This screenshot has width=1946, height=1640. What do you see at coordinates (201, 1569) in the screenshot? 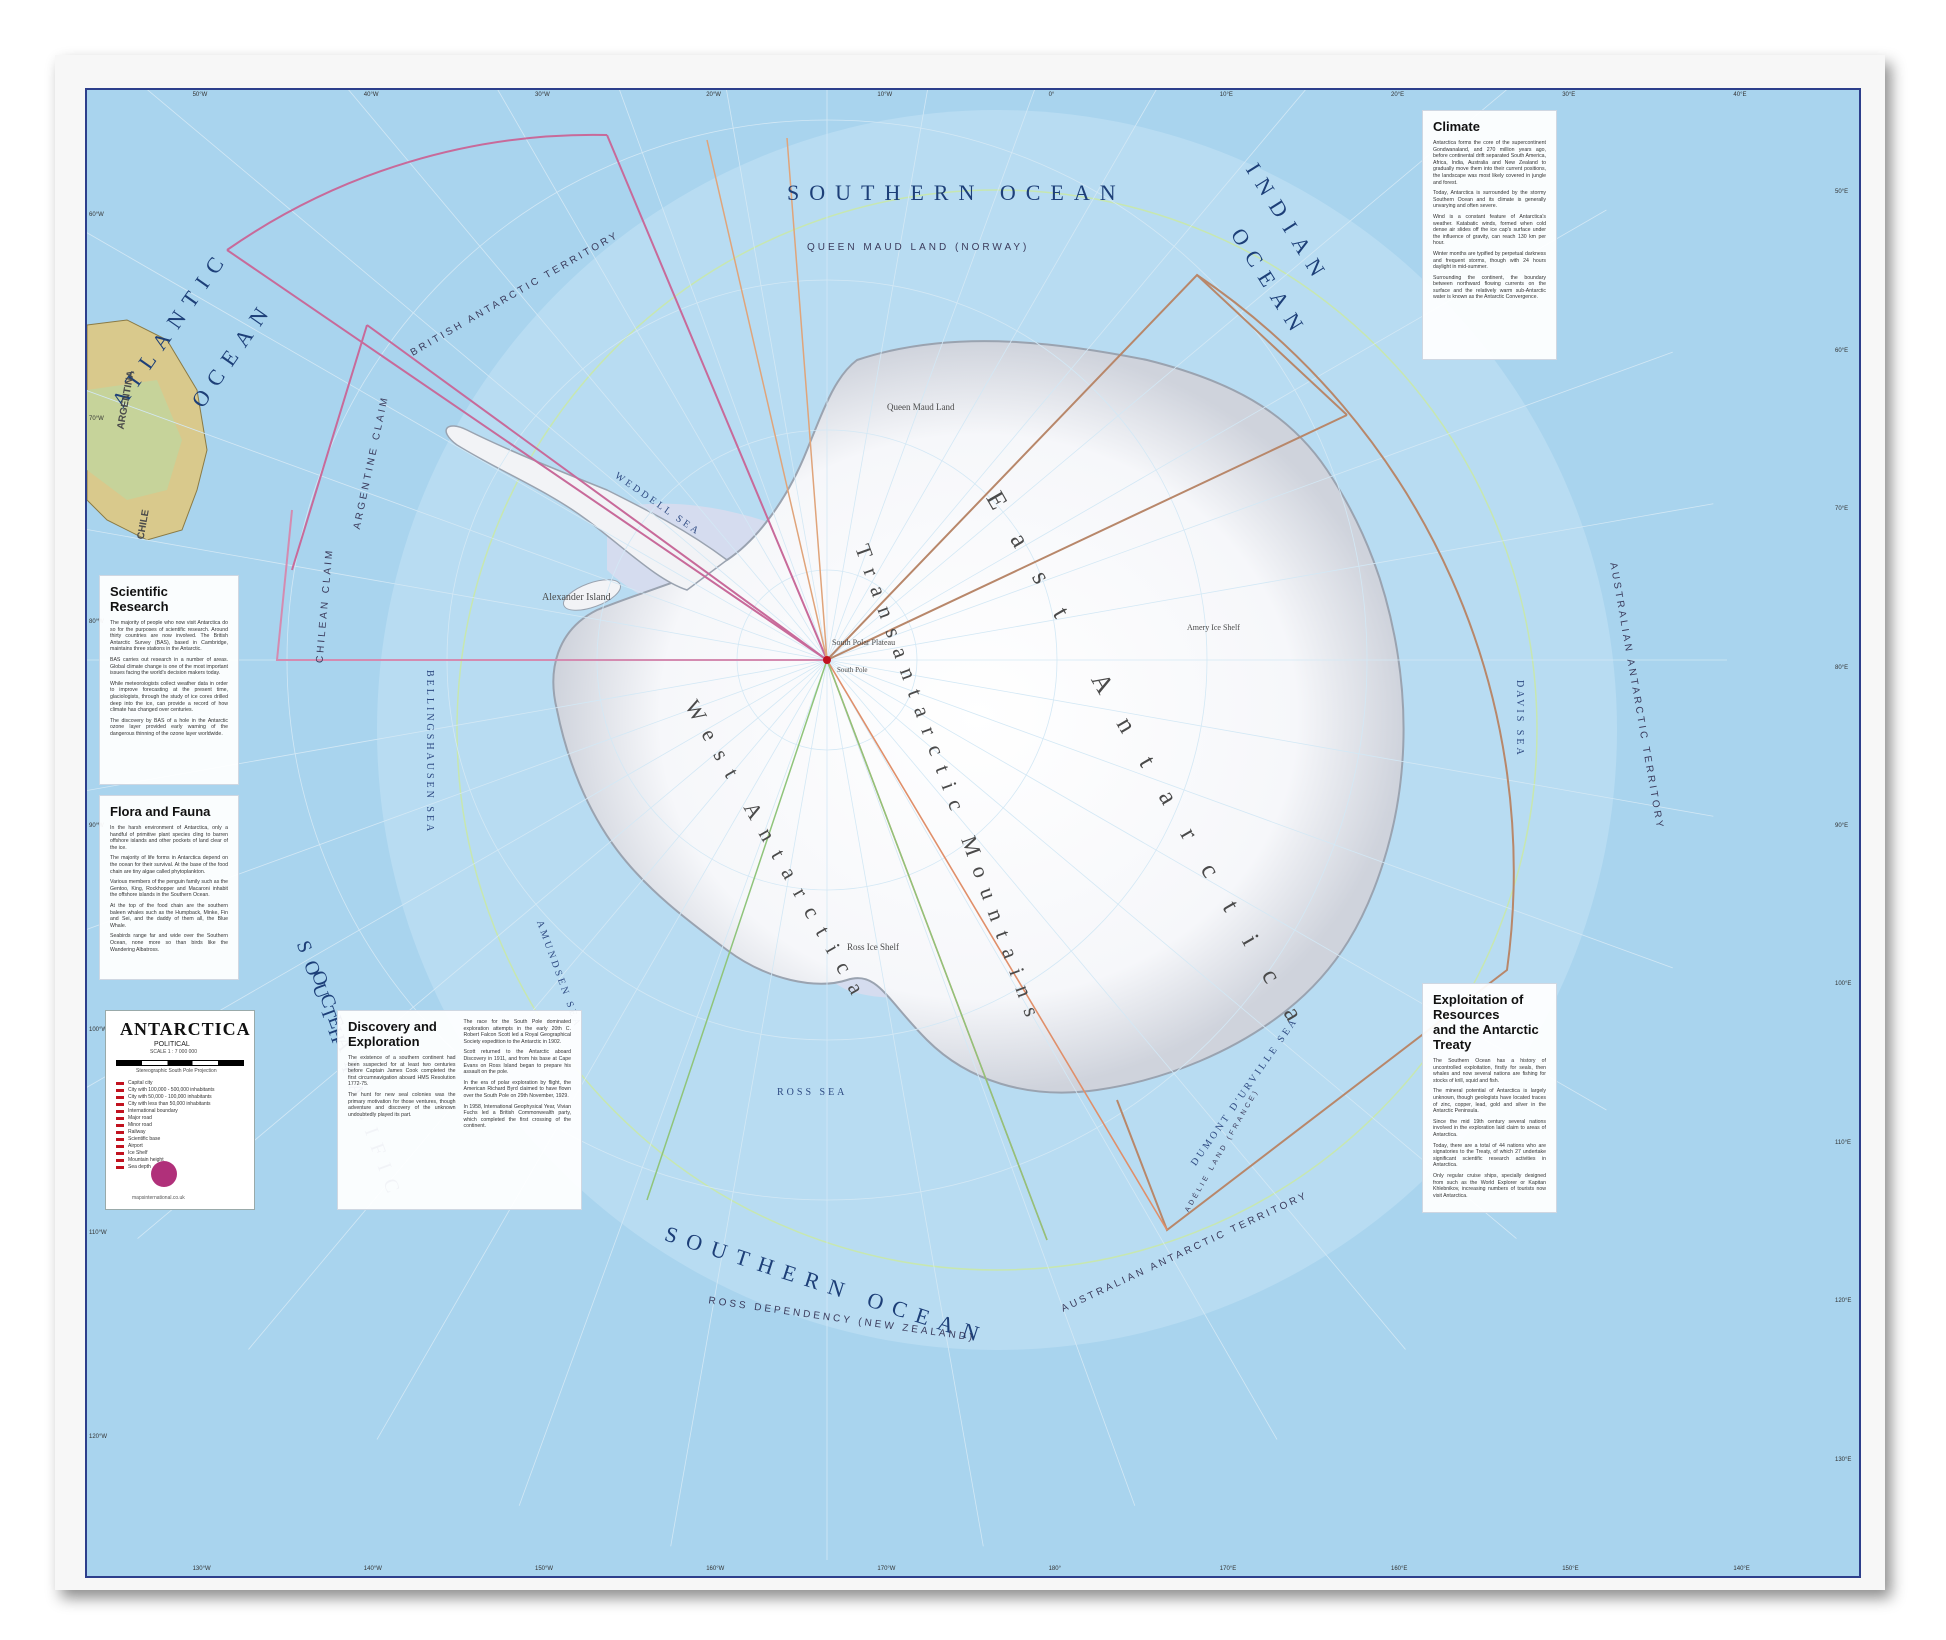
I see `graticule-label: 130°W` at bounding box center [201, 1569].